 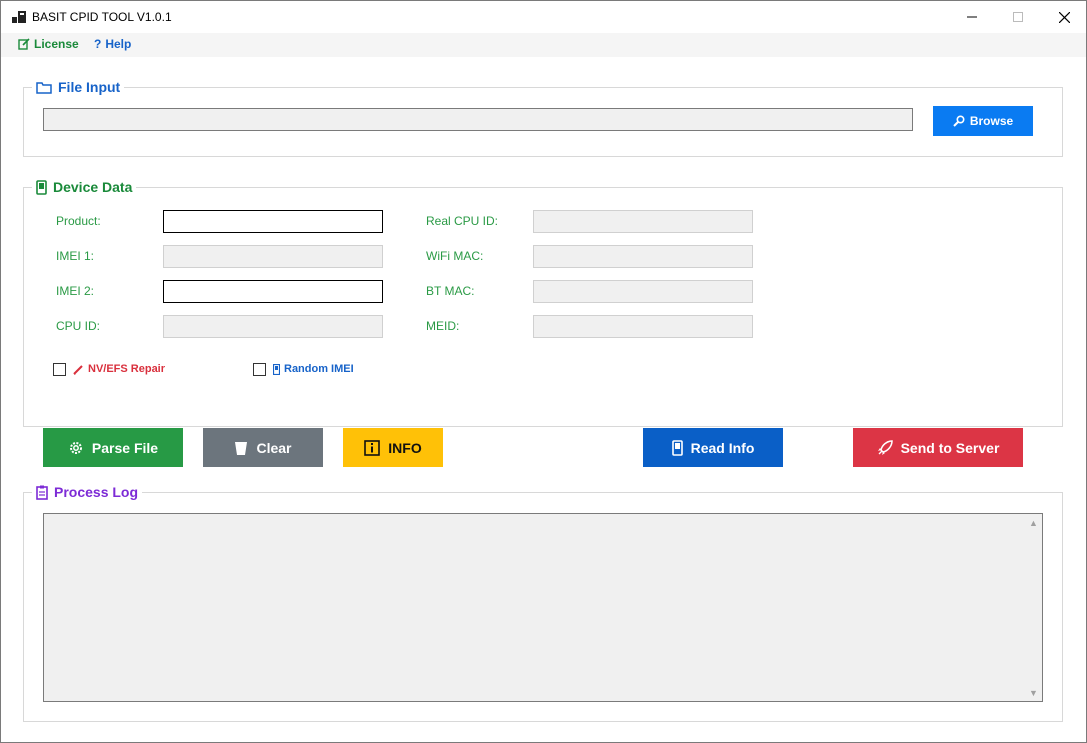 I want to click on parse-file-button: Parse File, so click(x=113, y=447).